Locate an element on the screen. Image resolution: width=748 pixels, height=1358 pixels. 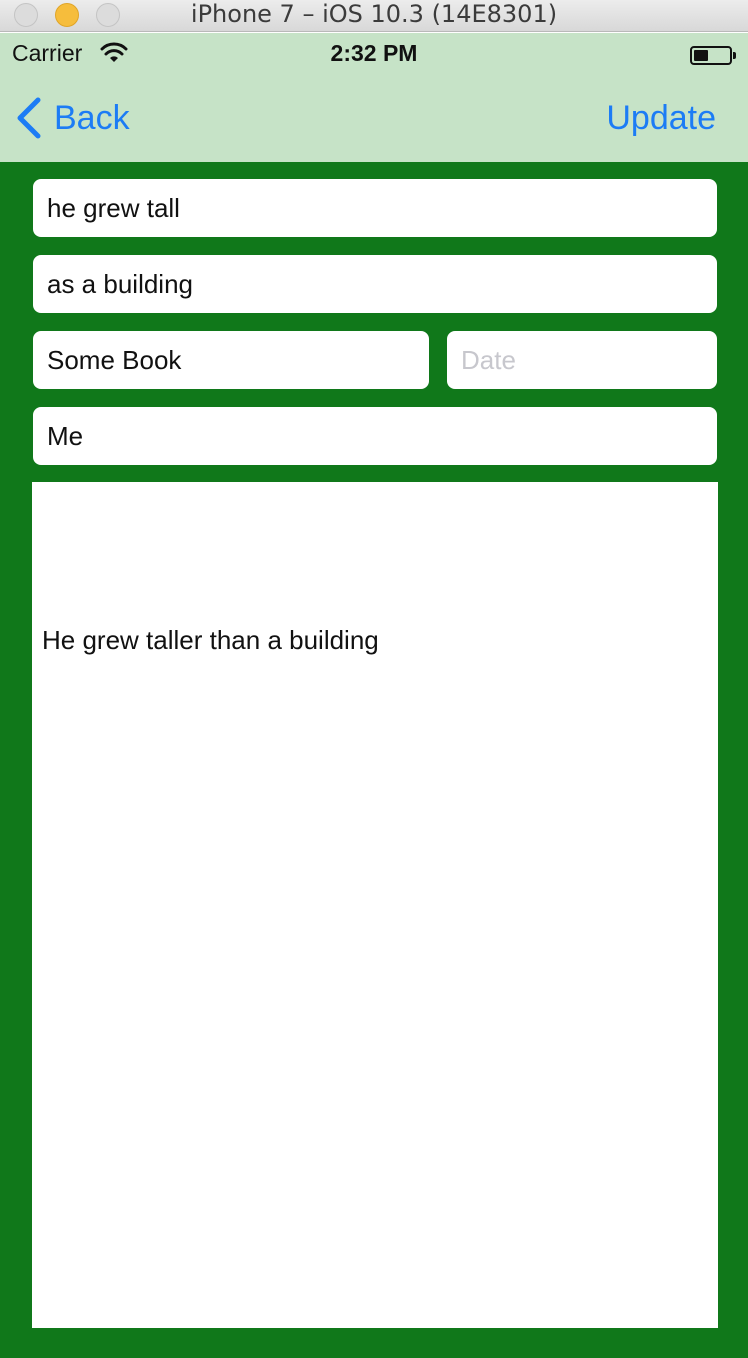
chevron-left-icon is located at coordinates (29, 118).